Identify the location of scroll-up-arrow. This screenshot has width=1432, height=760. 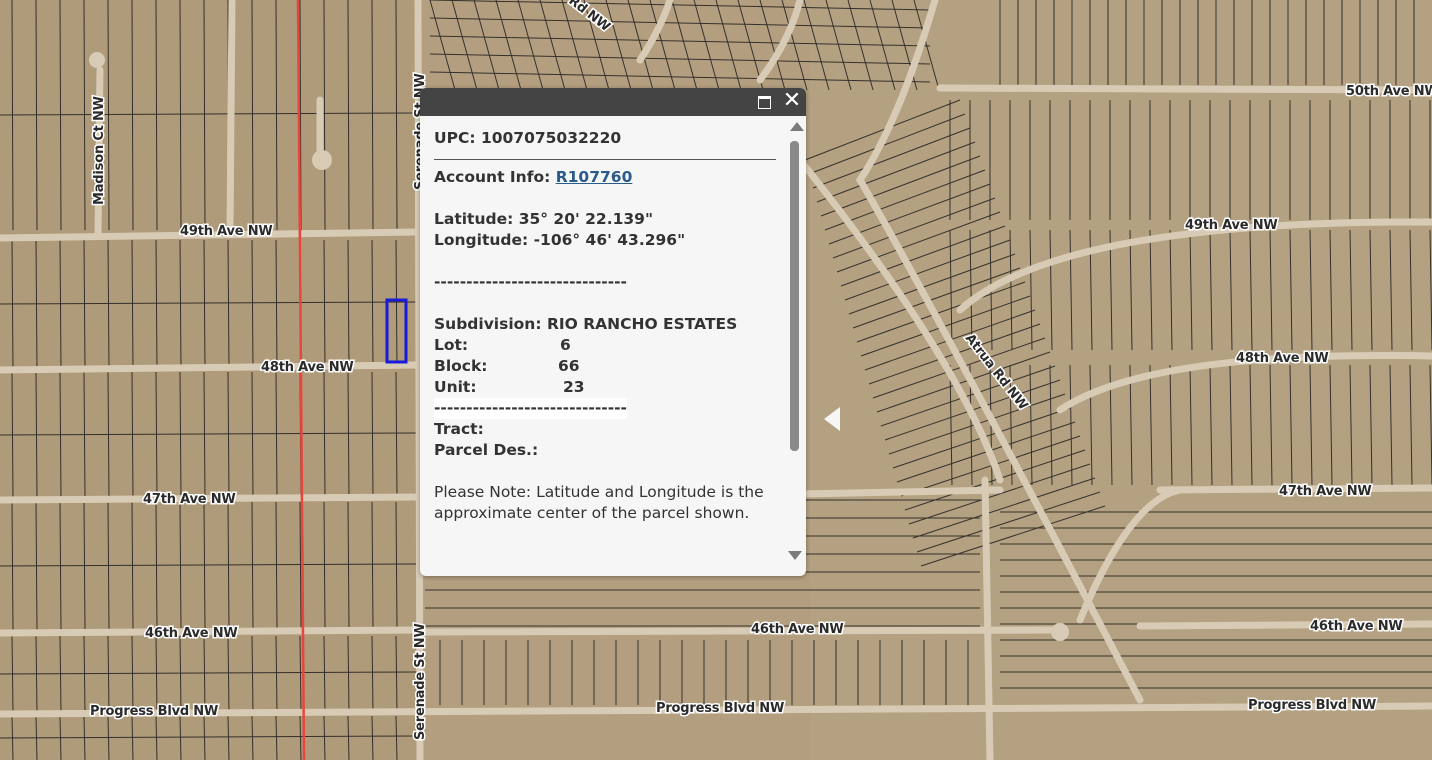
(797, 126).